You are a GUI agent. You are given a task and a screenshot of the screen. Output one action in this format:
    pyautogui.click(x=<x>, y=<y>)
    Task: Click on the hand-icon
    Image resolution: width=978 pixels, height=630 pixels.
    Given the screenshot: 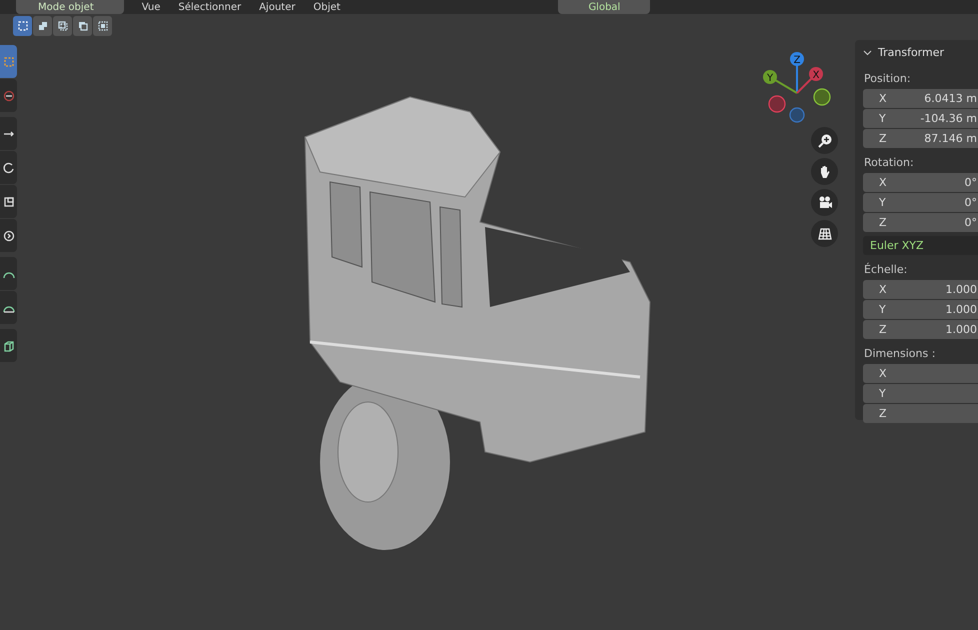 What is the action you would take?
    pyautogui.click(x=824, y=171)
    